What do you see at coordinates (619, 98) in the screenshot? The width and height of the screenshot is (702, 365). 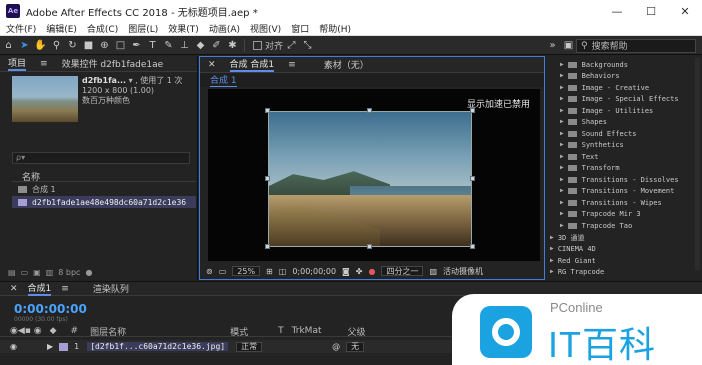 I see `effects-folder-item: ▶ Image - Special Effects` at bounding box center [619, 98].